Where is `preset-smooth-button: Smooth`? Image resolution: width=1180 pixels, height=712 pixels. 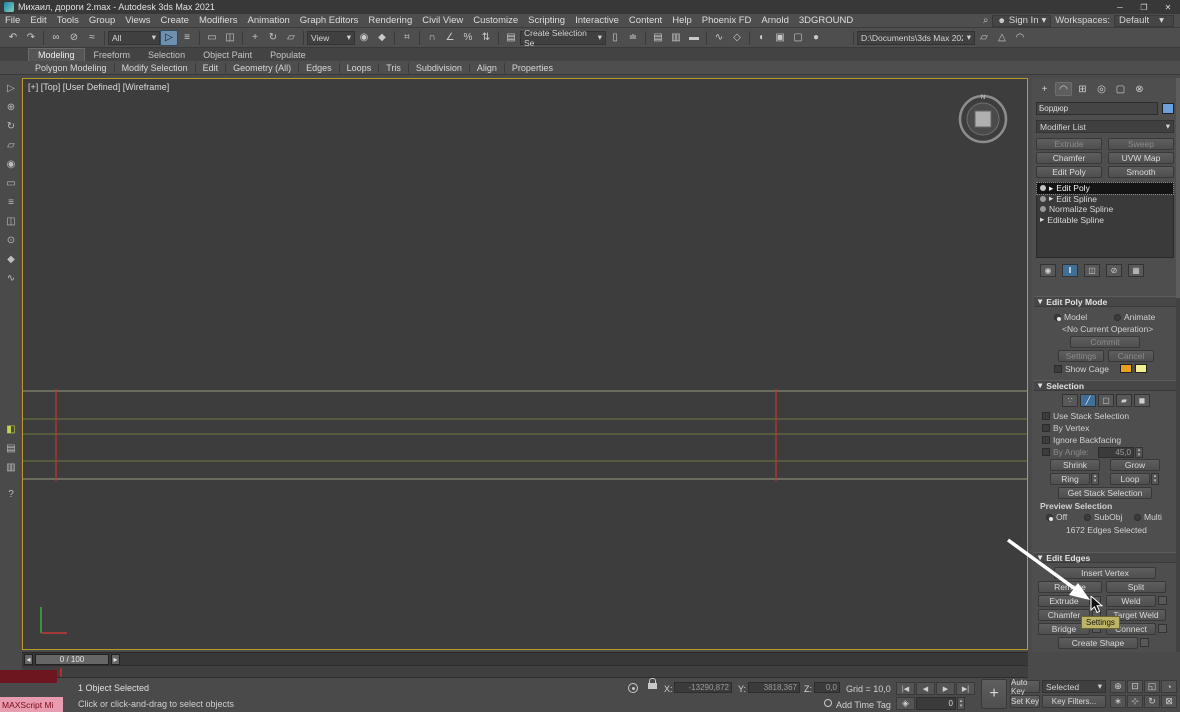
preset-smooth-button: Smooth is located at coordinates (1141, 172).